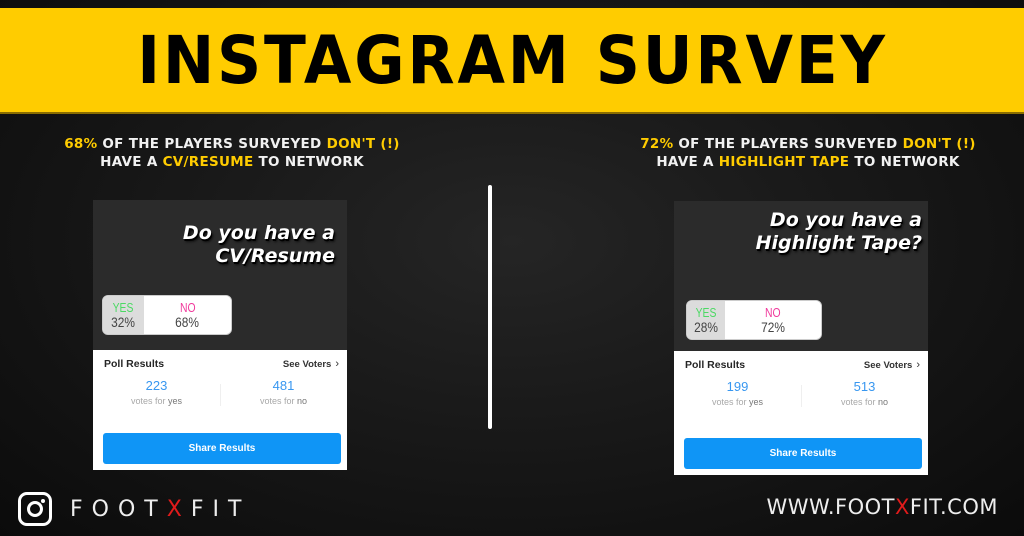  What do you see at coordinates (187, 322) in the screenshot?
I see `option-percent: 68%` at bounding box center [187, 322].